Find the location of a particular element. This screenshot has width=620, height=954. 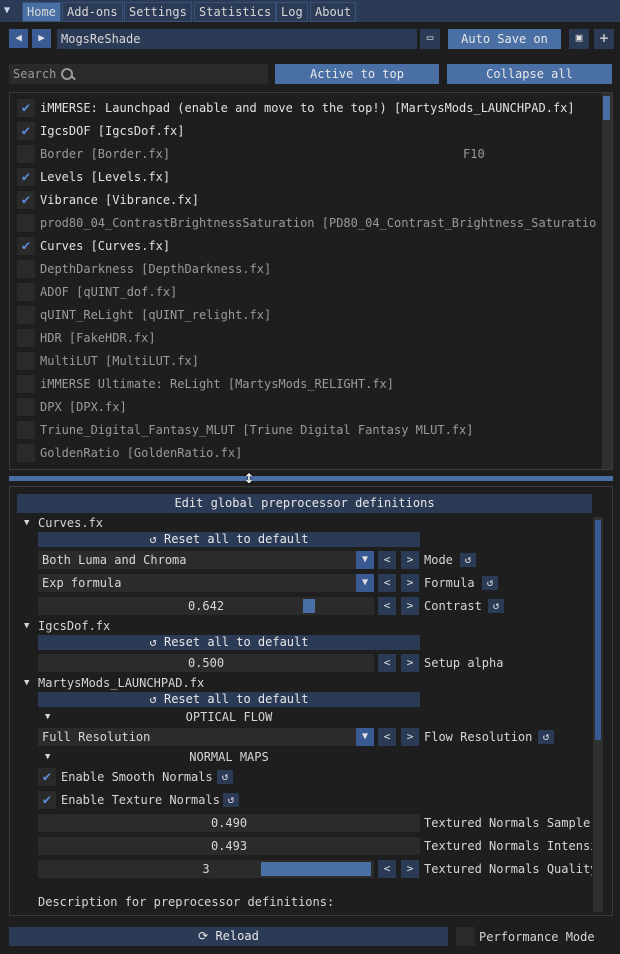

curves-mode-combo: Both Luma and Chroma is located at coordinates (206, 560).